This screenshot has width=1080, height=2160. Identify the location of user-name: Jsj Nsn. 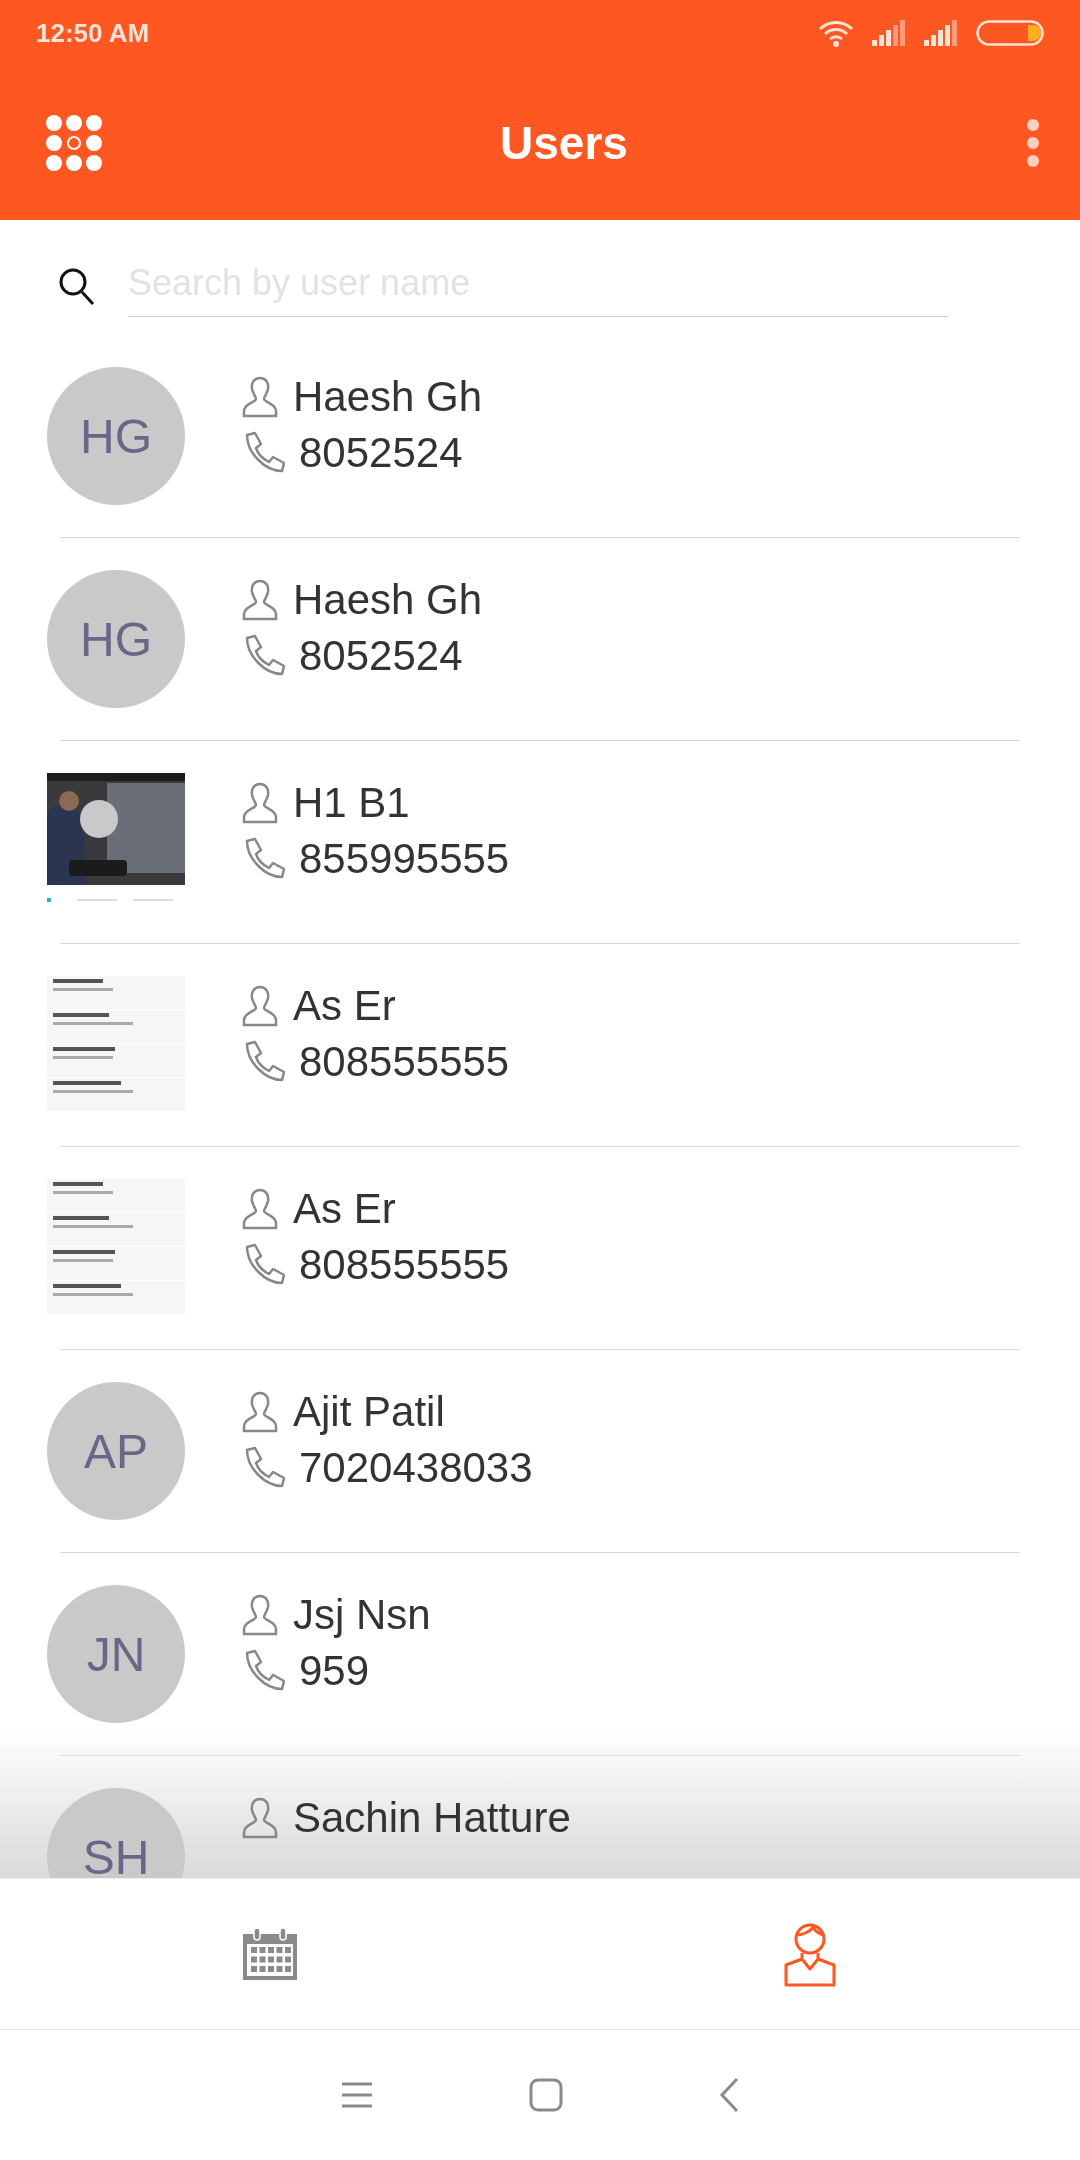
(362, 1615).